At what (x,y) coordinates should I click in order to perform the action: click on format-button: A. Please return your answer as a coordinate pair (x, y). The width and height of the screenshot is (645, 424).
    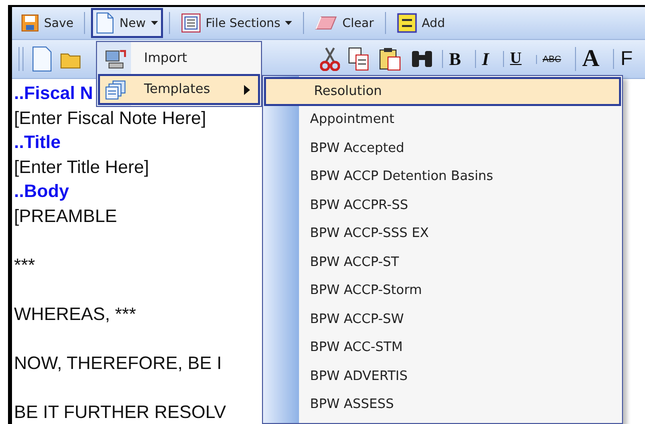
    Looking at the image, I should click on (590, 59).